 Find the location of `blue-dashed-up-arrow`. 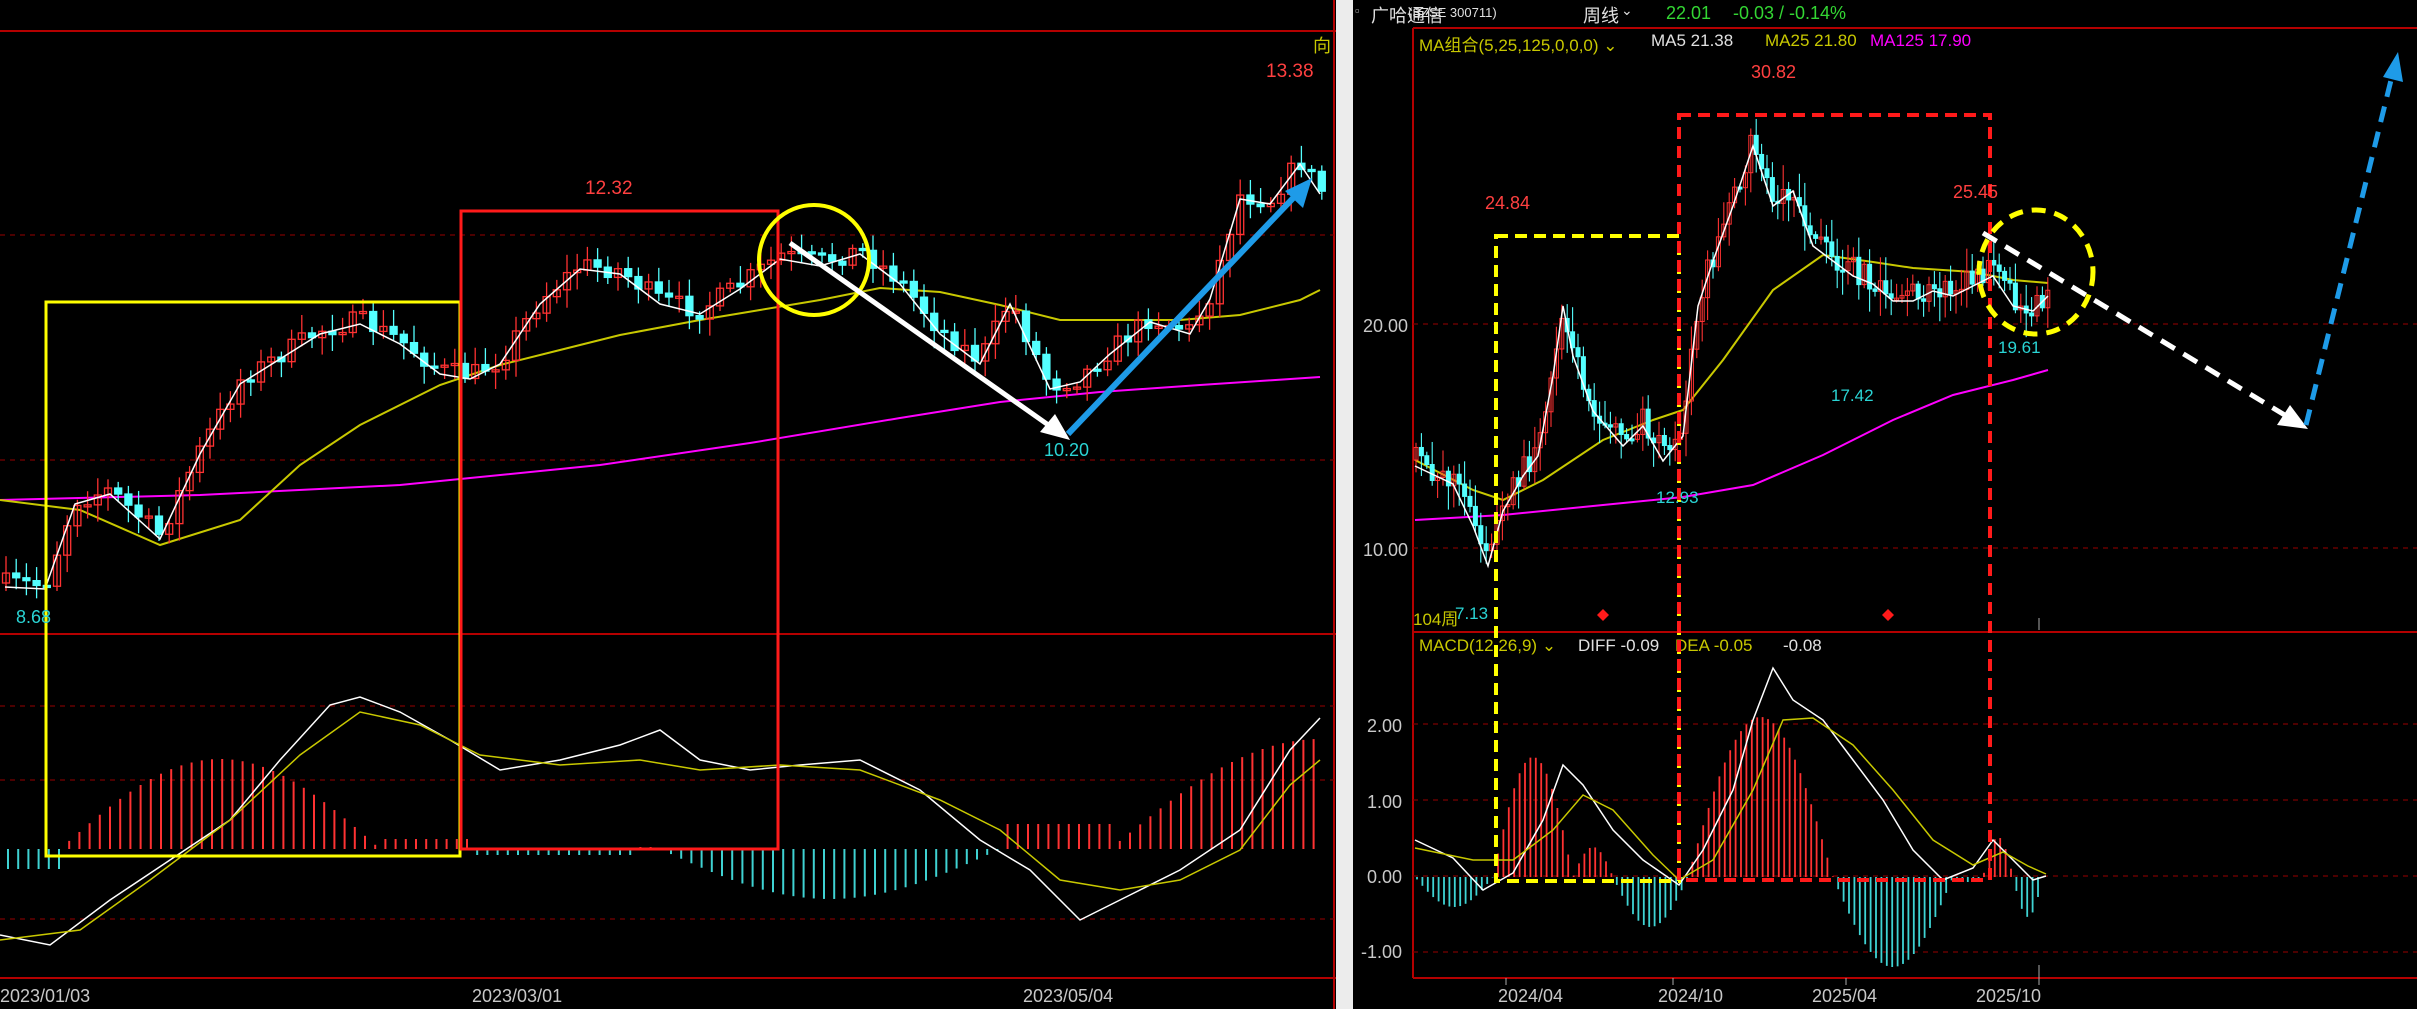

blue-dashed-up-arrow is located at coordinates (2349, 248).